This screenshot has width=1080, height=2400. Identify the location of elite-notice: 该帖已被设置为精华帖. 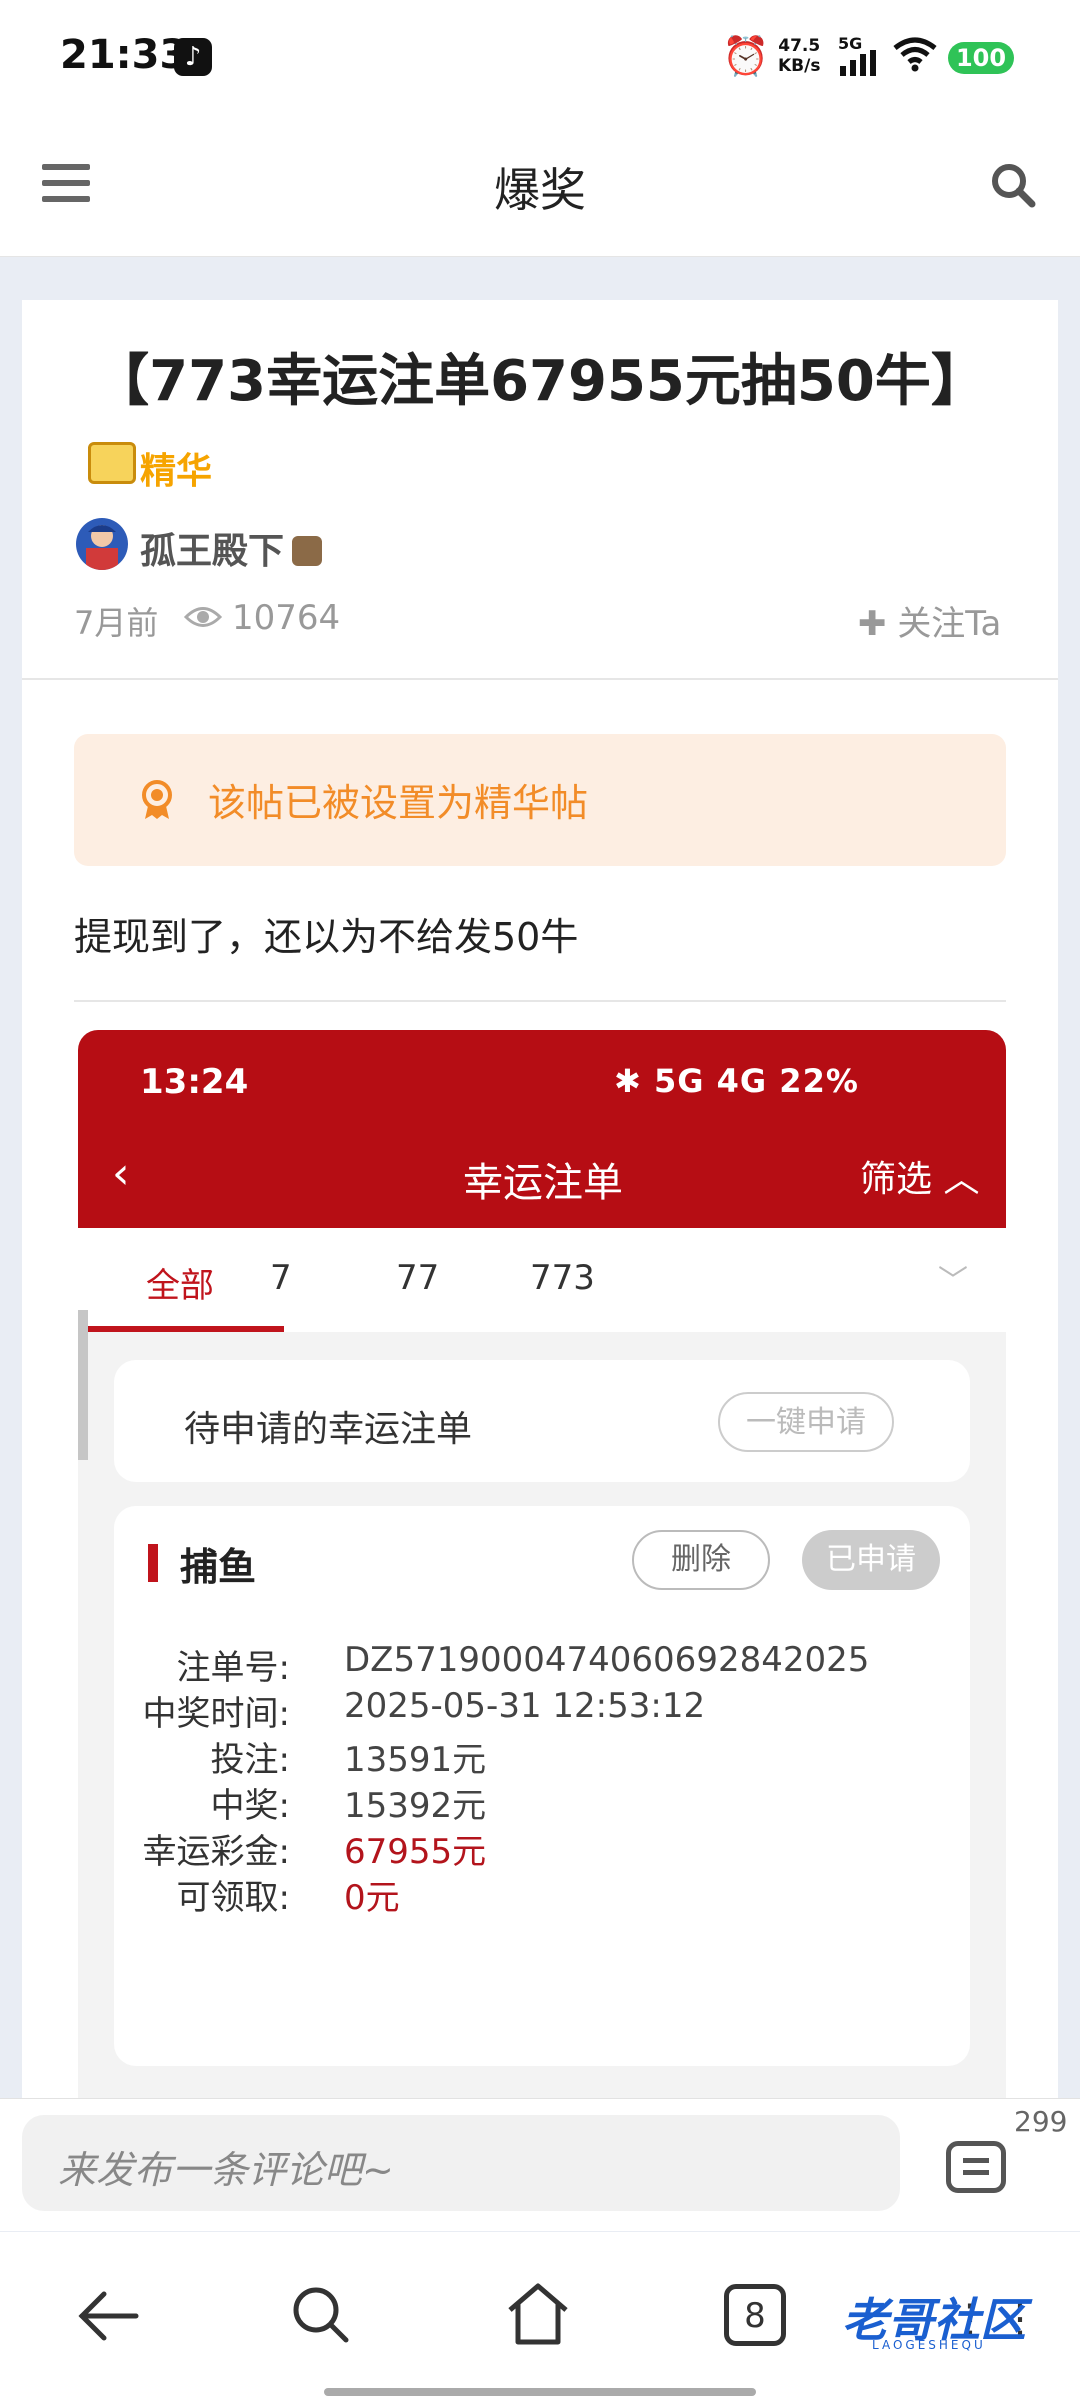
(540, 800).